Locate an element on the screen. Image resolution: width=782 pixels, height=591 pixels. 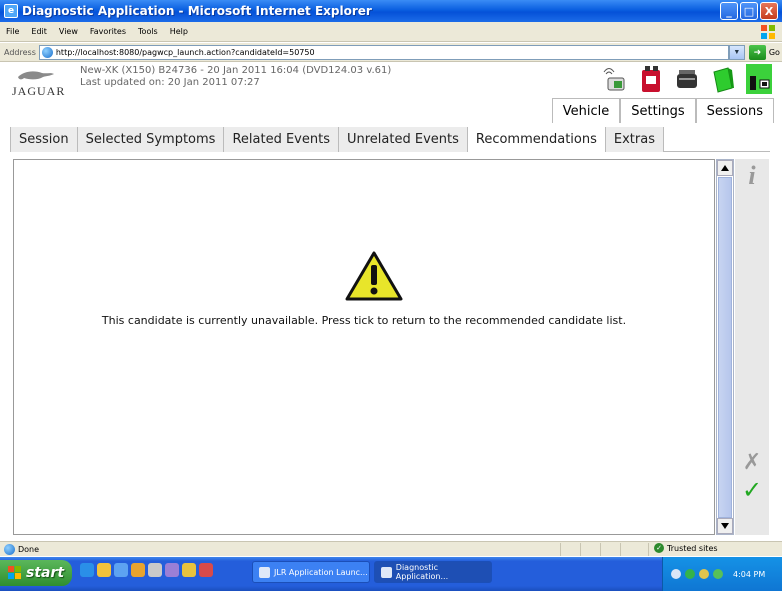
jaguar-logo: JAGUAR is located at coordinates (43, 86).